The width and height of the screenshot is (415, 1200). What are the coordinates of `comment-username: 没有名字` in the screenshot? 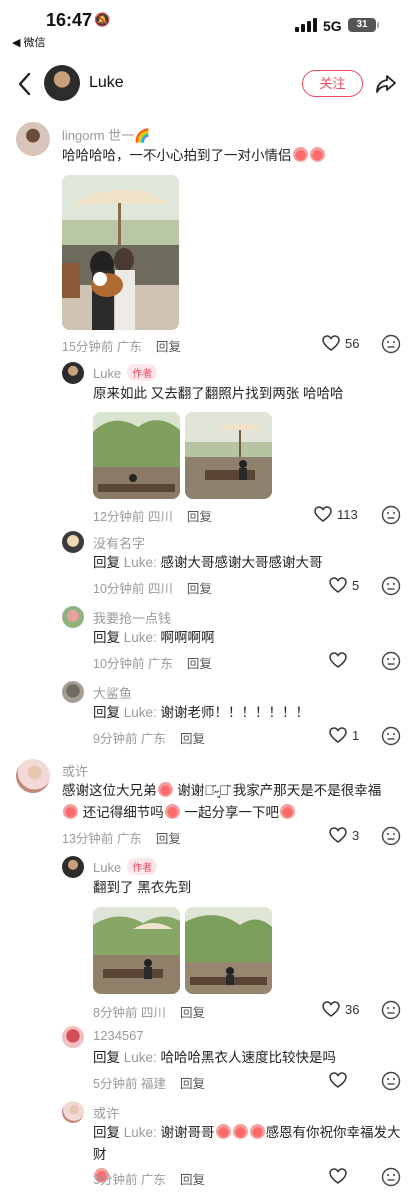 It's located at (119, 542).